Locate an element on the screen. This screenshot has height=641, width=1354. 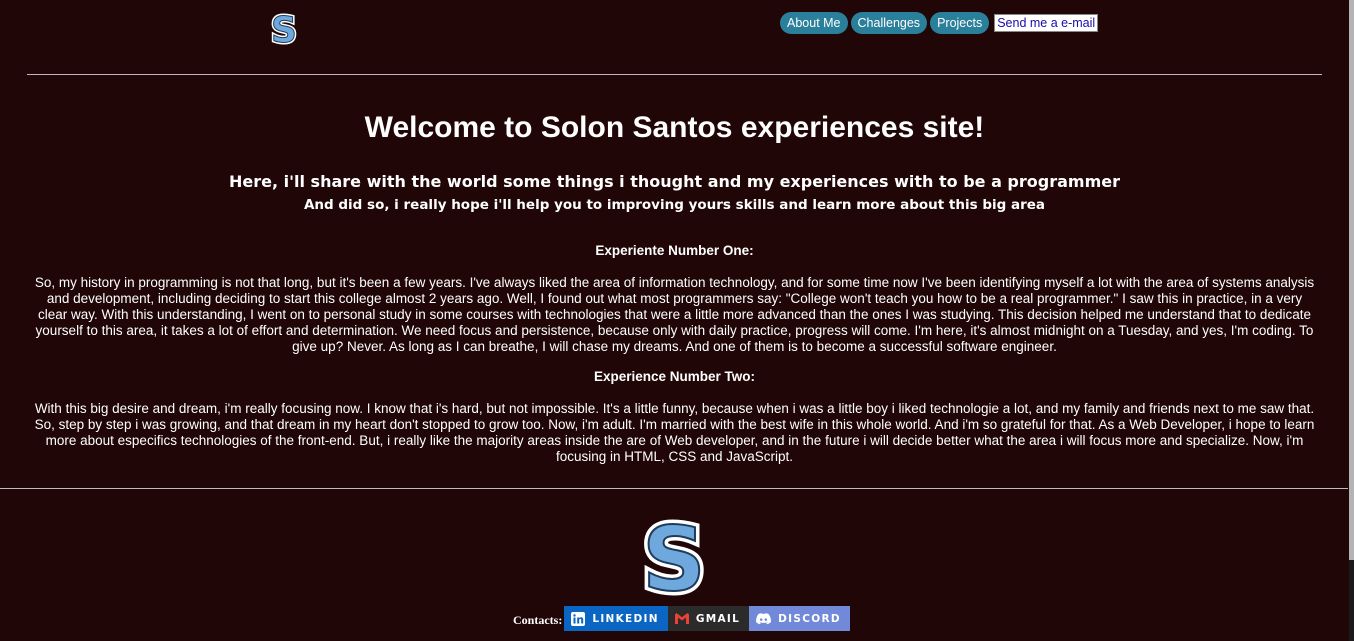
nav-about-me-button: About Me is located at coordinates (814, 23).